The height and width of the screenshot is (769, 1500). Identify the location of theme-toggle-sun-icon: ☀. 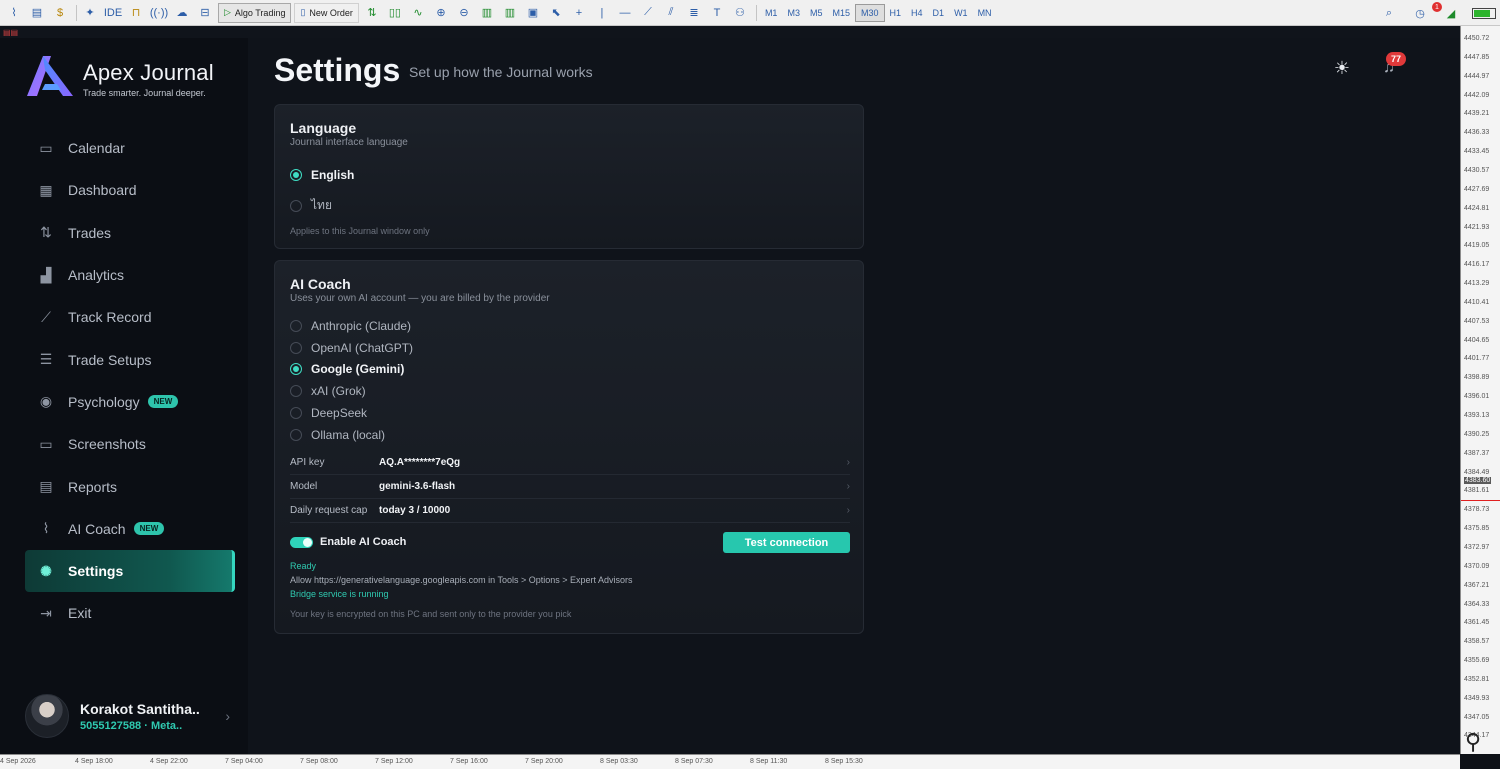
(1342, 68).